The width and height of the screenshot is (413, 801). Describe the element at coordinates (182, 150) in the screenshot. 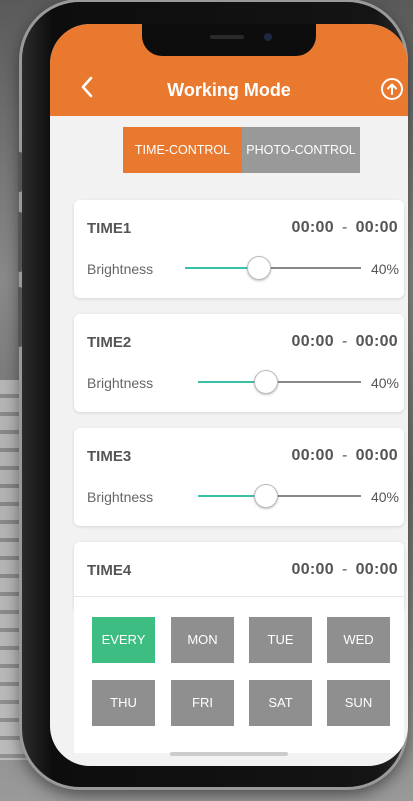

I see `tab-time-control: TIME-CONTROL` at that location.